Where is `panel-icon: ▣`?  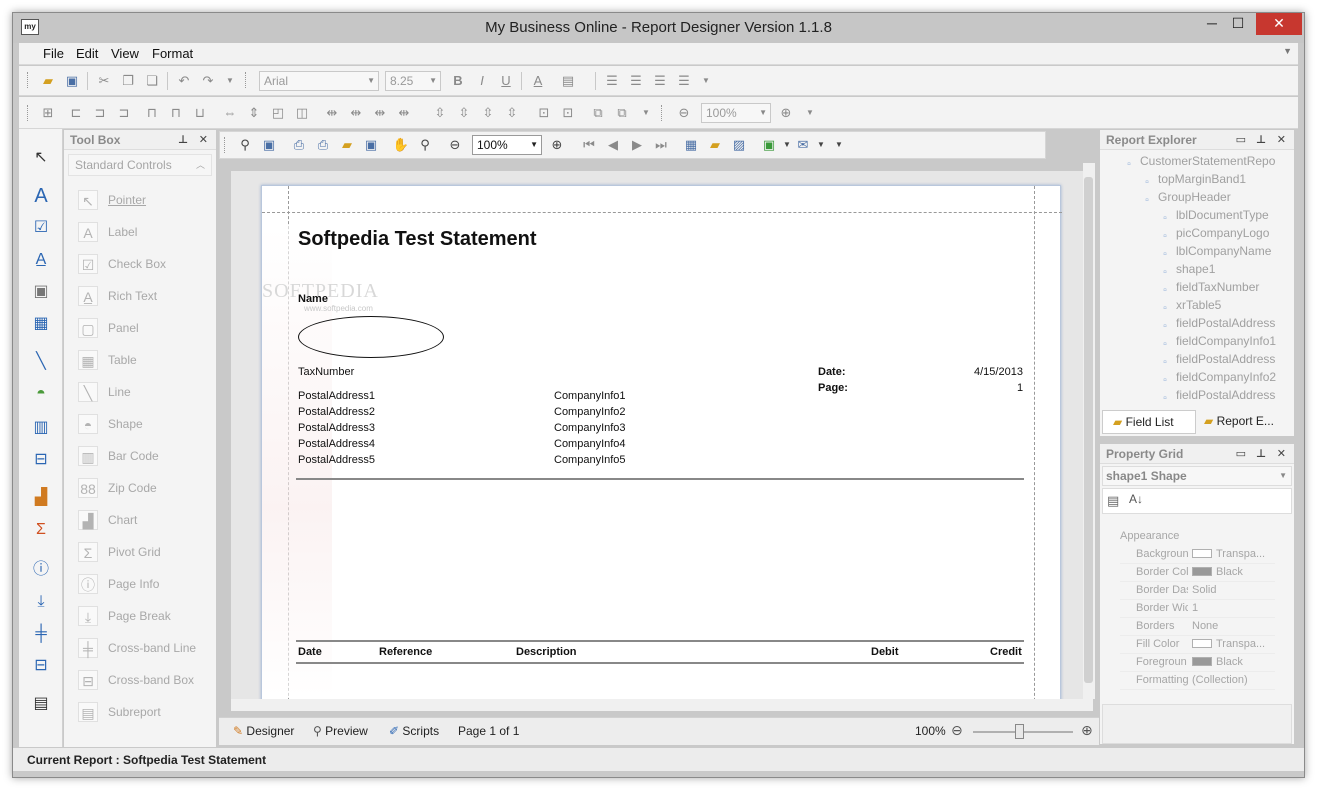 panel-icon: ▣ is located at coordinates (41, 292).